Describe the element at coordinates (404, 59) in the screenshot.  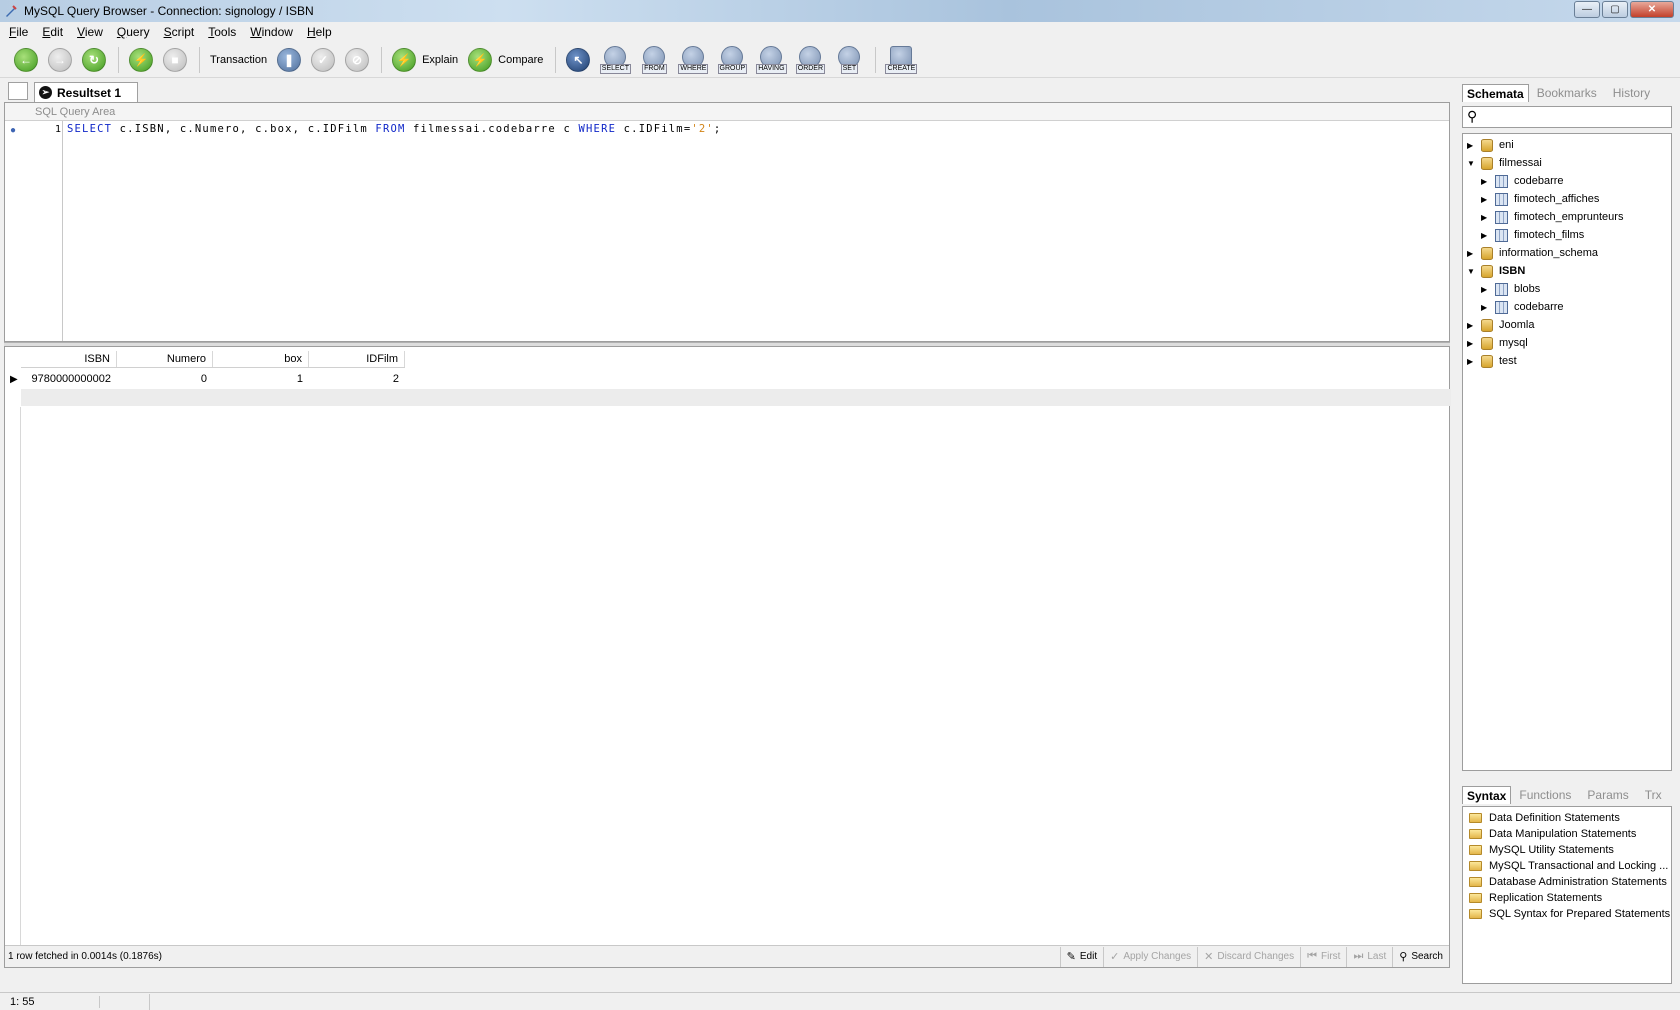
I see `explain-icon: ⚡` at that location.